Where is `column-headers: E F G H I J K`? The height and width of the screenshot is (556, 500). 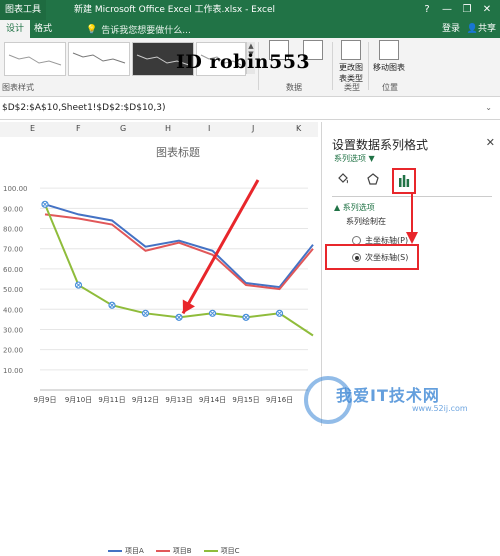 column-headers: E F G H I J K is located at coordinates (159, 130).